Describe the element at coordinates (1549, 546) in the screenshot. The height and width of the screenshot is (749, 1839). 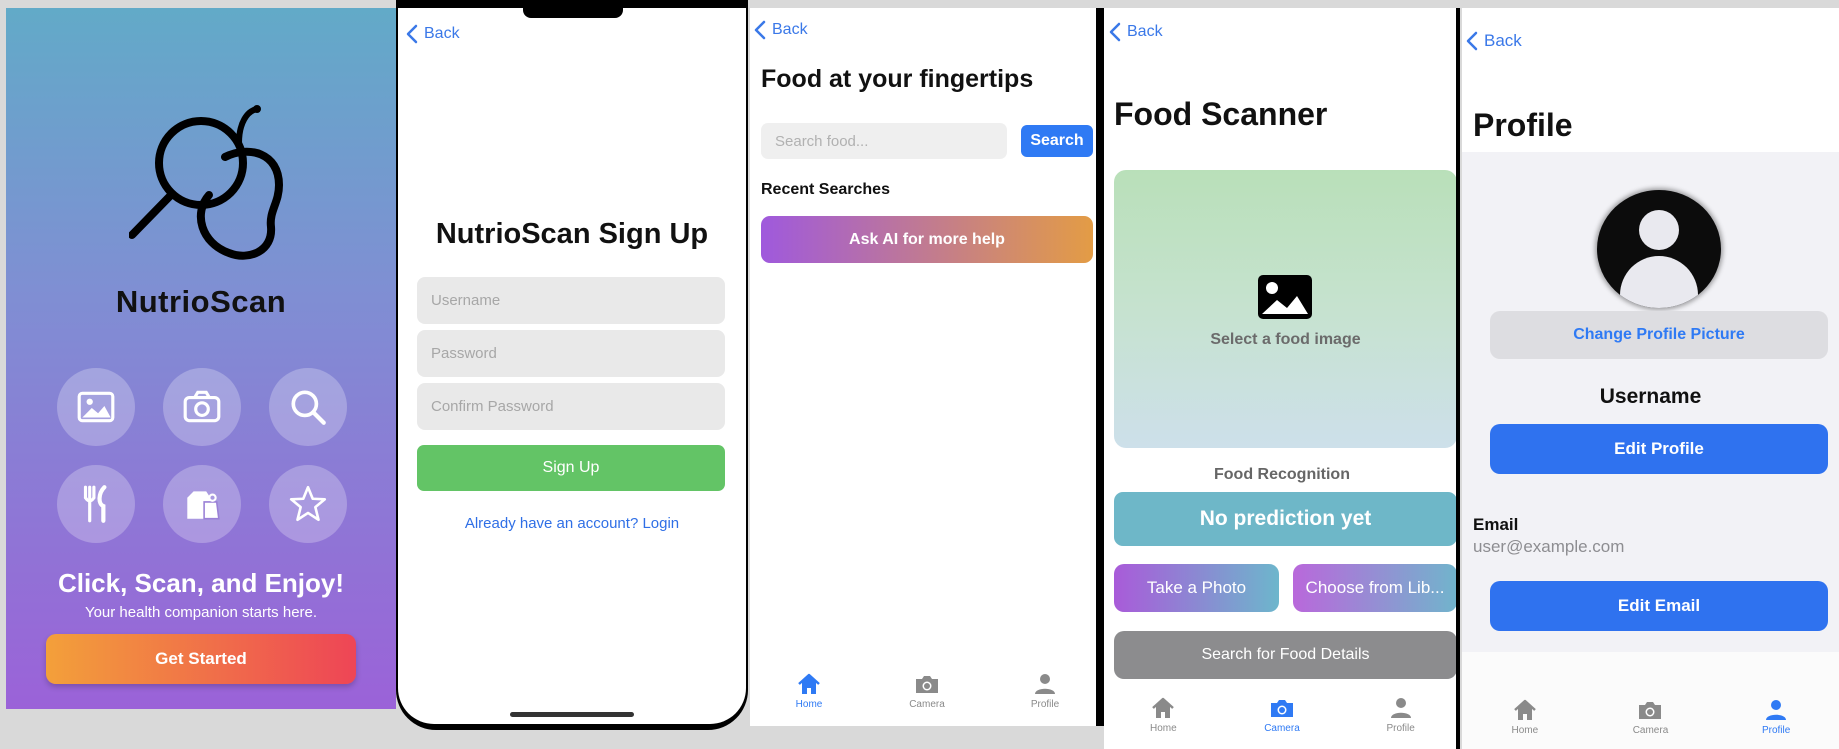
I see `email-value: user@example.com` at that location.